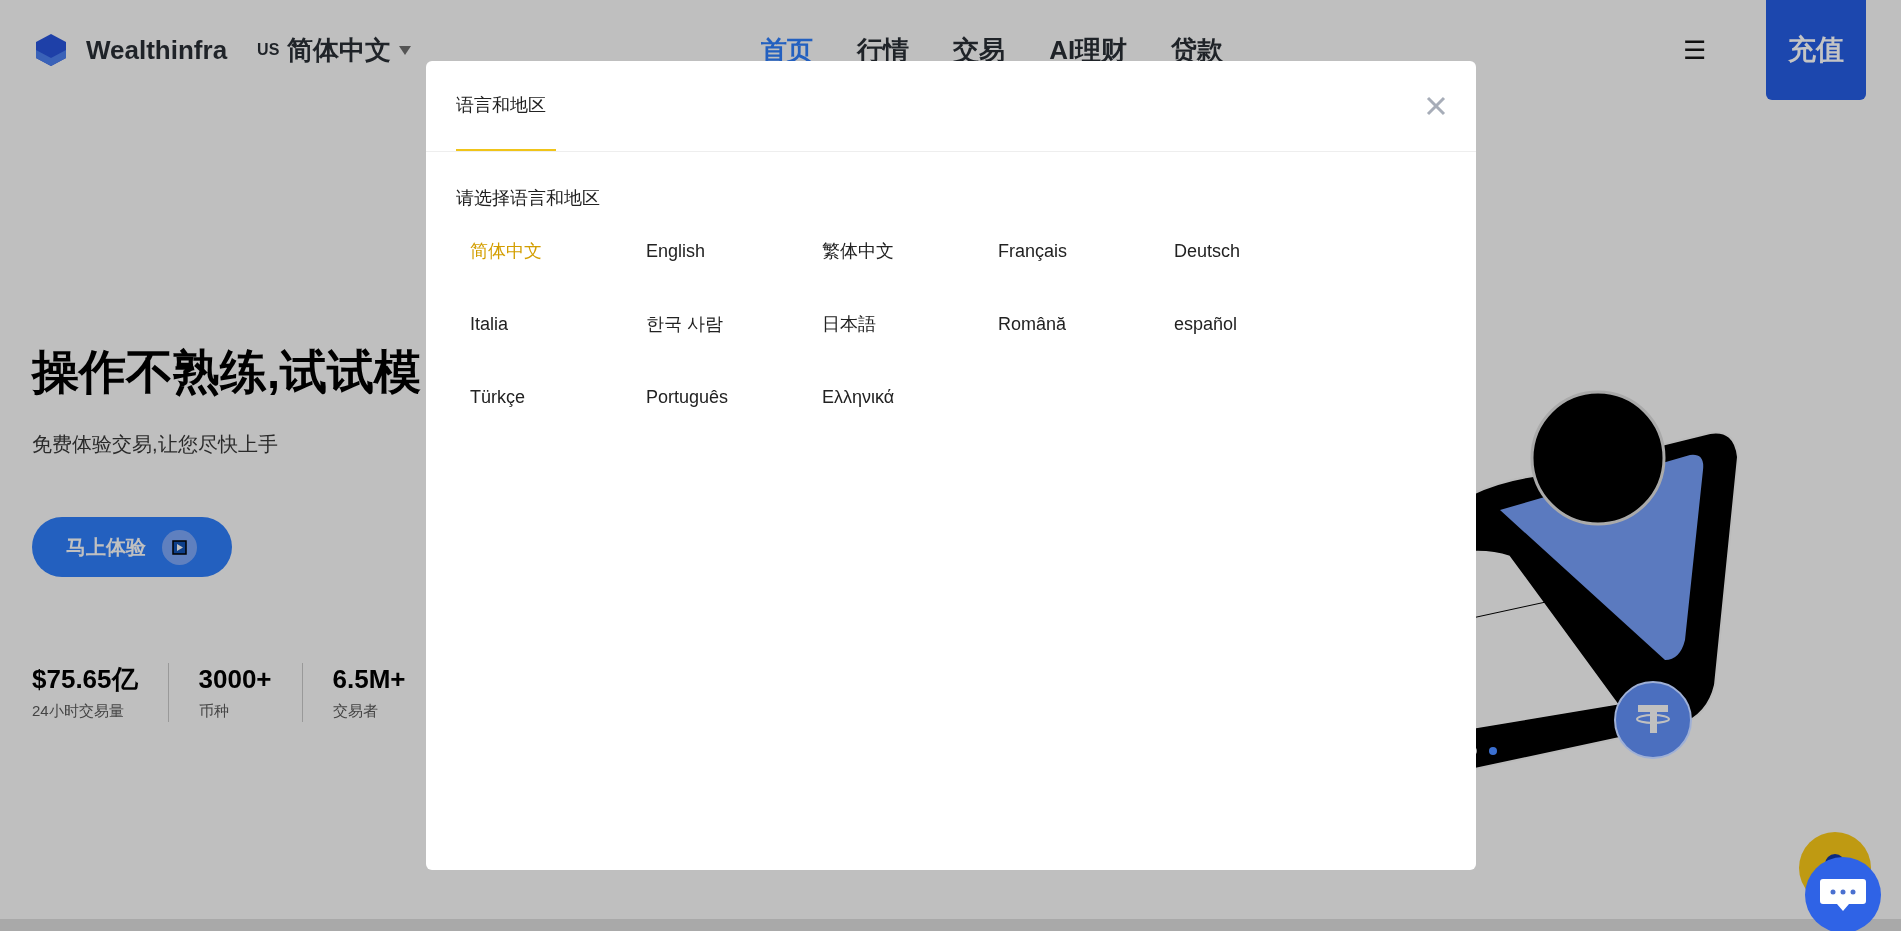  Describe the element at coordinates (334, 50) in the screenshot. I see `language-selector: US 简体中文` at that location.